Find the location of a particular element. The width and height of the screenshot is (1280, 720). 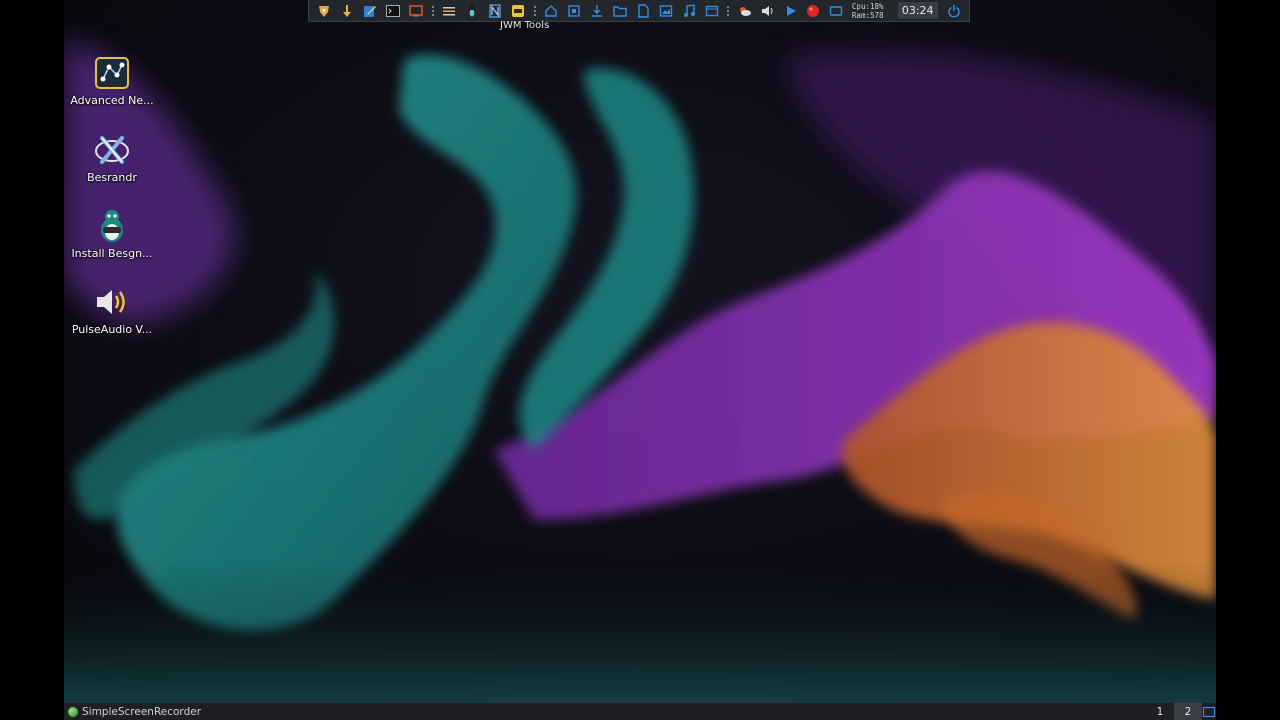

screenrecorder-icon is located at coordinates (73, 711).